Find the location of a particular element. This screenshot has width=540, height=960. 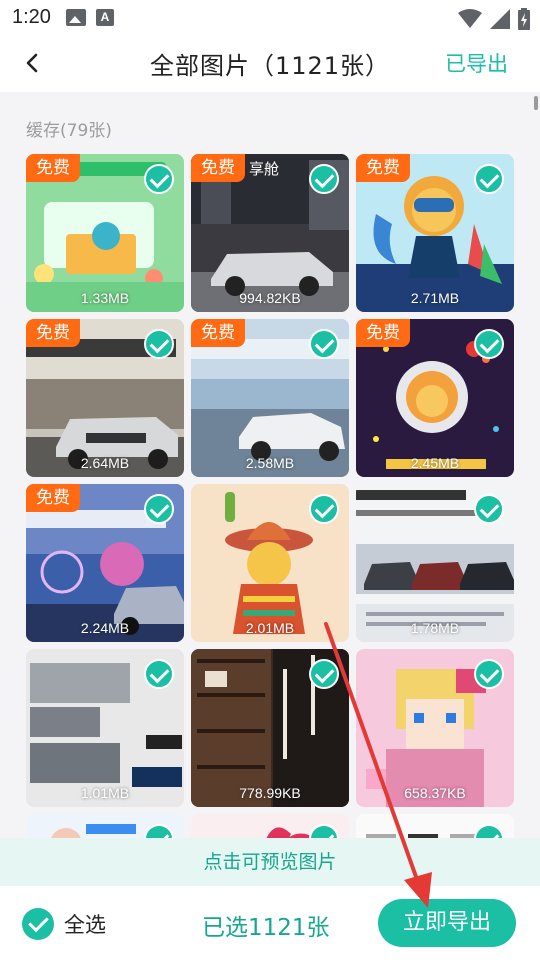

selected-count: 已选1121张 is located at coordinates (266, 928).